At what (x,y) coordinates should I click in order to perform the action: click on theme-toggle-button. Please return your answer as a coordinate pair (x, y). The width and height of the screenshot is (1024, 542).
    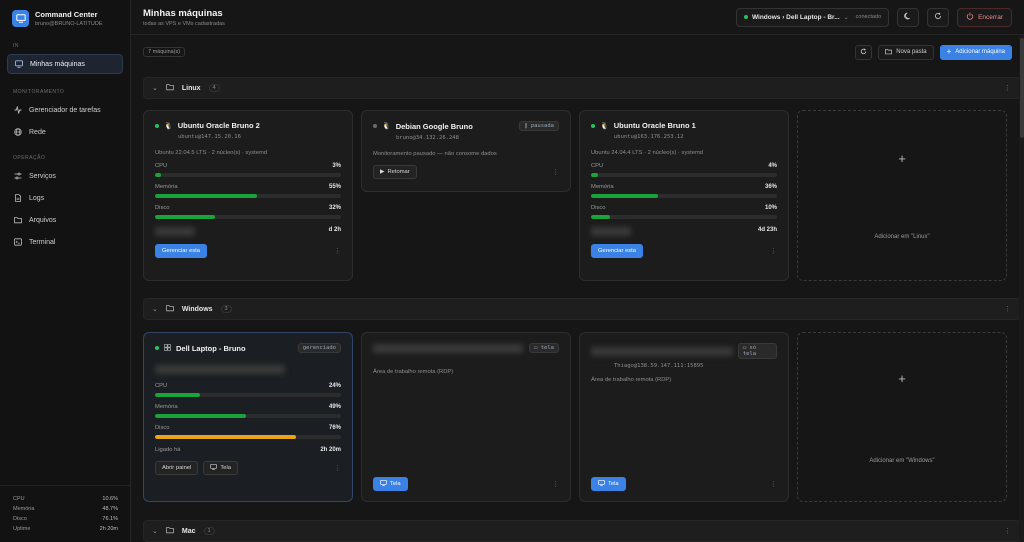
    Looking at the image, I should click on (908, 17).